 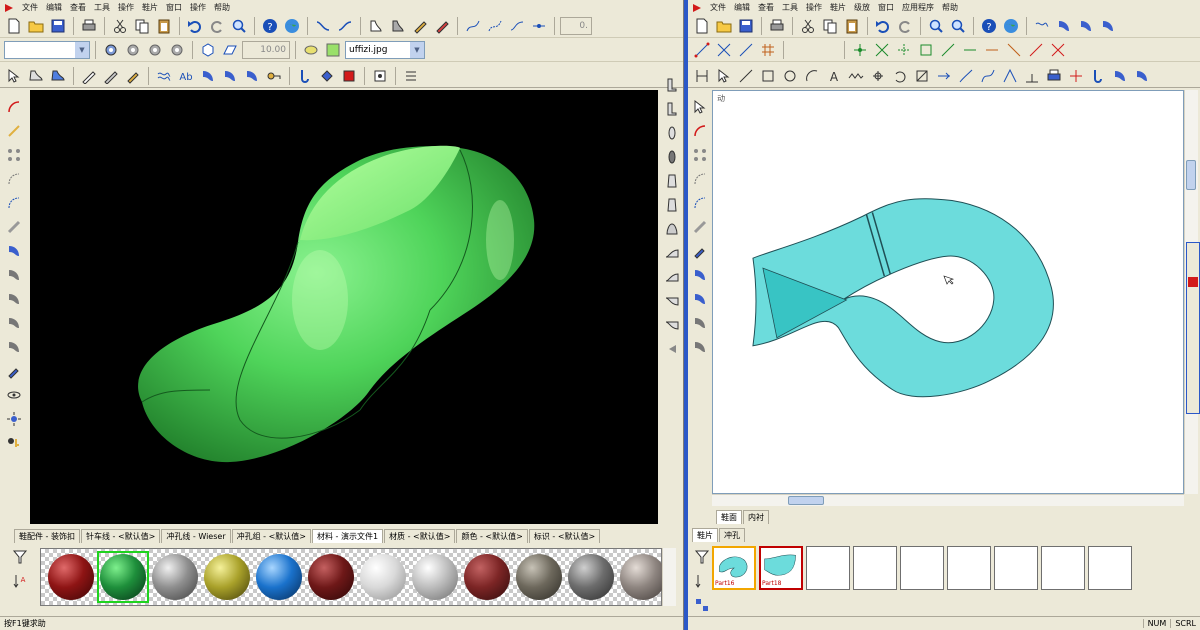 What do you see at coordinates (20, 557) in the screenshot?
I see `filter-icon` at bounding box center [20, 557].